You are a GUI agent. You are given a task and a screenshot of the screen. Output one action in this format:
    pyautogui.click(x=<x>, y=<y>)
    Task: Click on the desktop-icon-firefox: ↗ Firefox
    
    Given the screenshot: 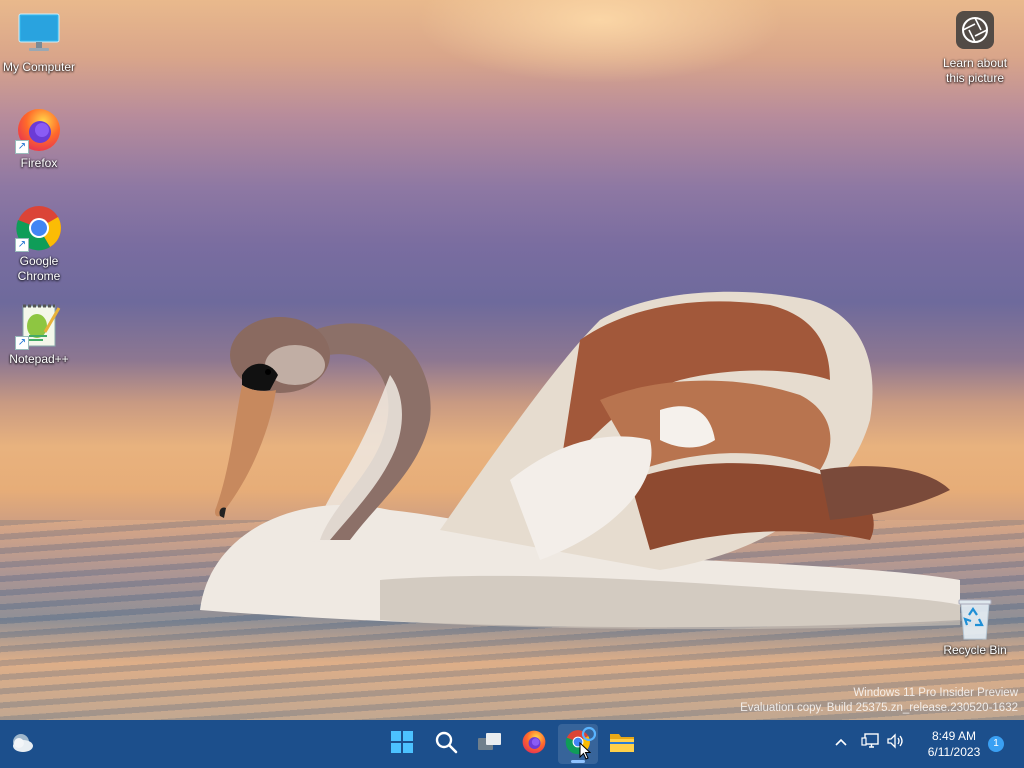 What is the action you would take?
    pyautogui.click(x=39, y=138)
    